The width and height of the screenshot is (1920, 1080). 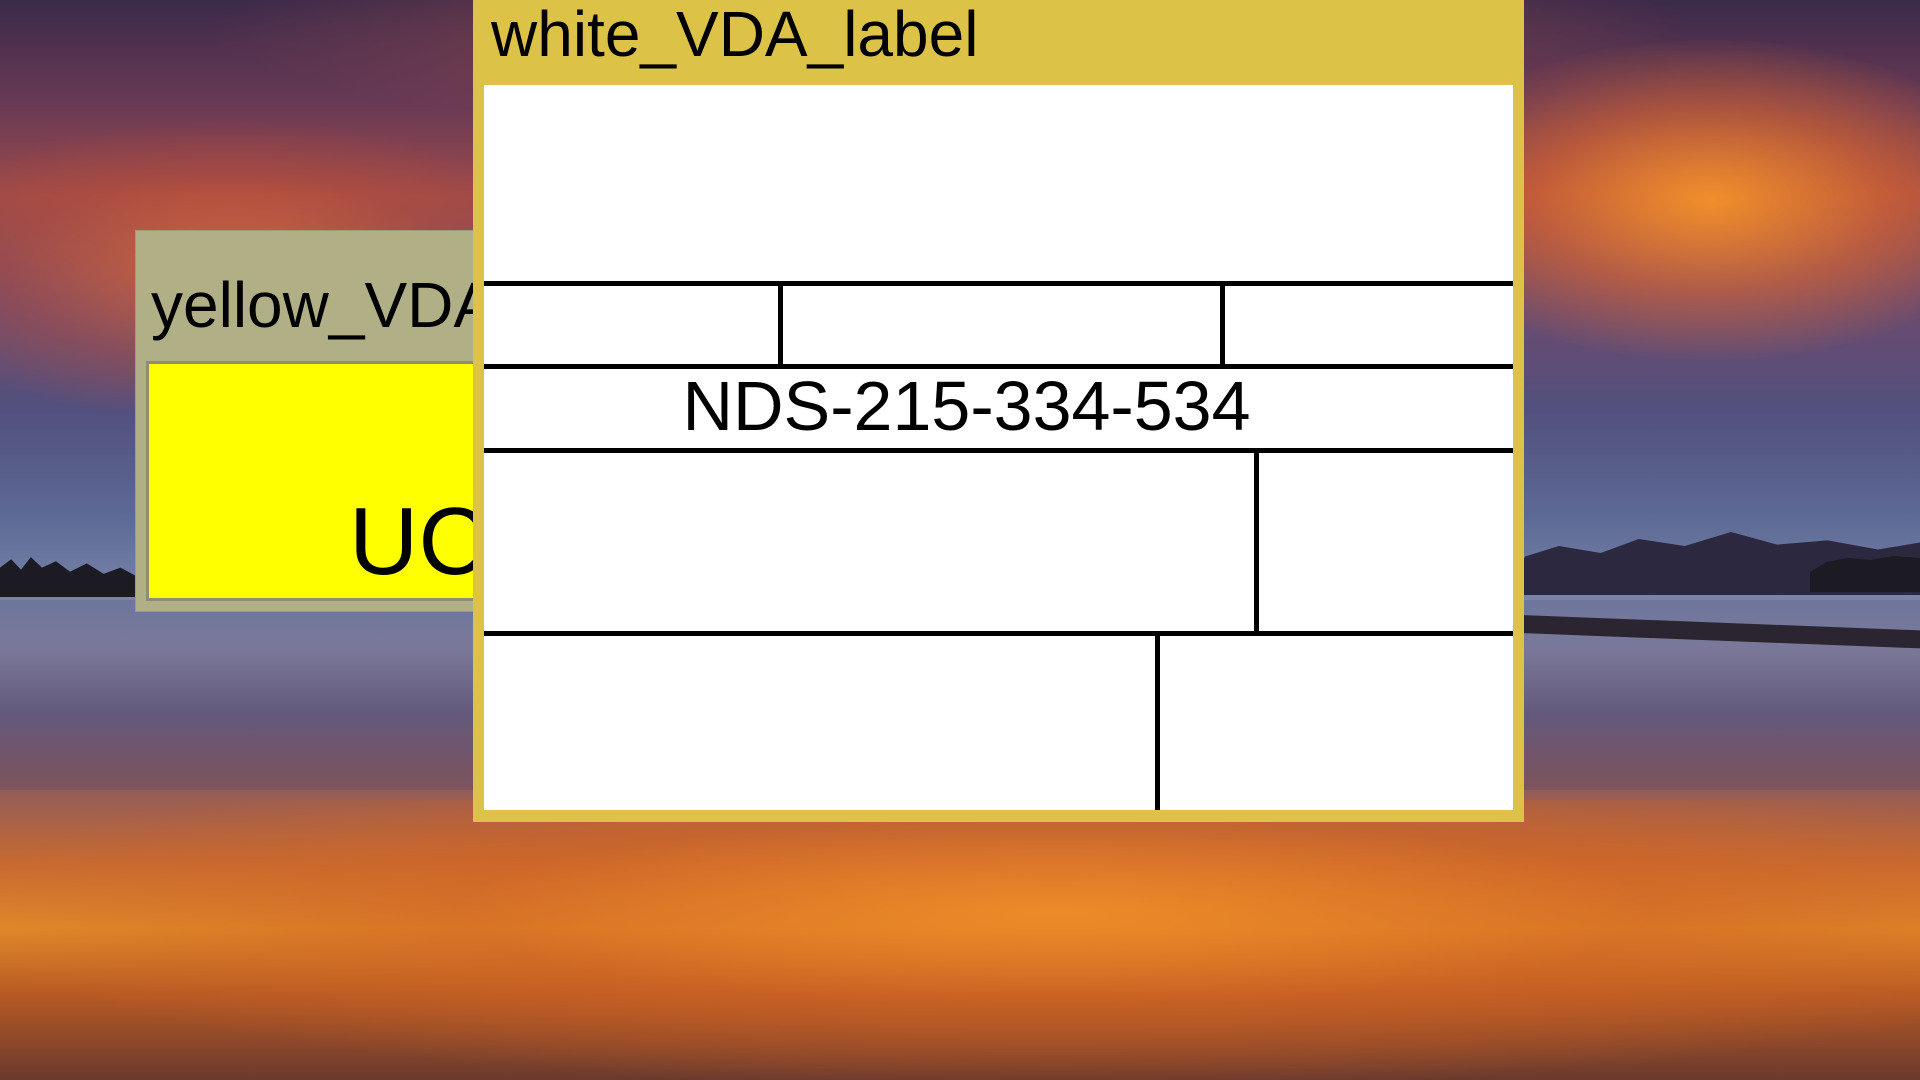 I want to click on grid-divider-row1-a, so click(x=780, y=322).